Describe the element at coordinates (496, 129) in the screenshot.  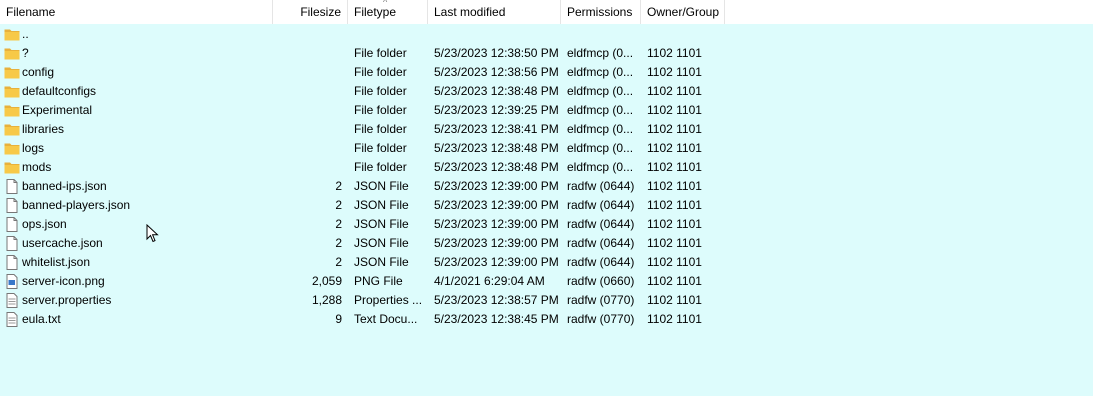
I see `file-modified: 5/23/2023 12:38:41 PM` at that location.